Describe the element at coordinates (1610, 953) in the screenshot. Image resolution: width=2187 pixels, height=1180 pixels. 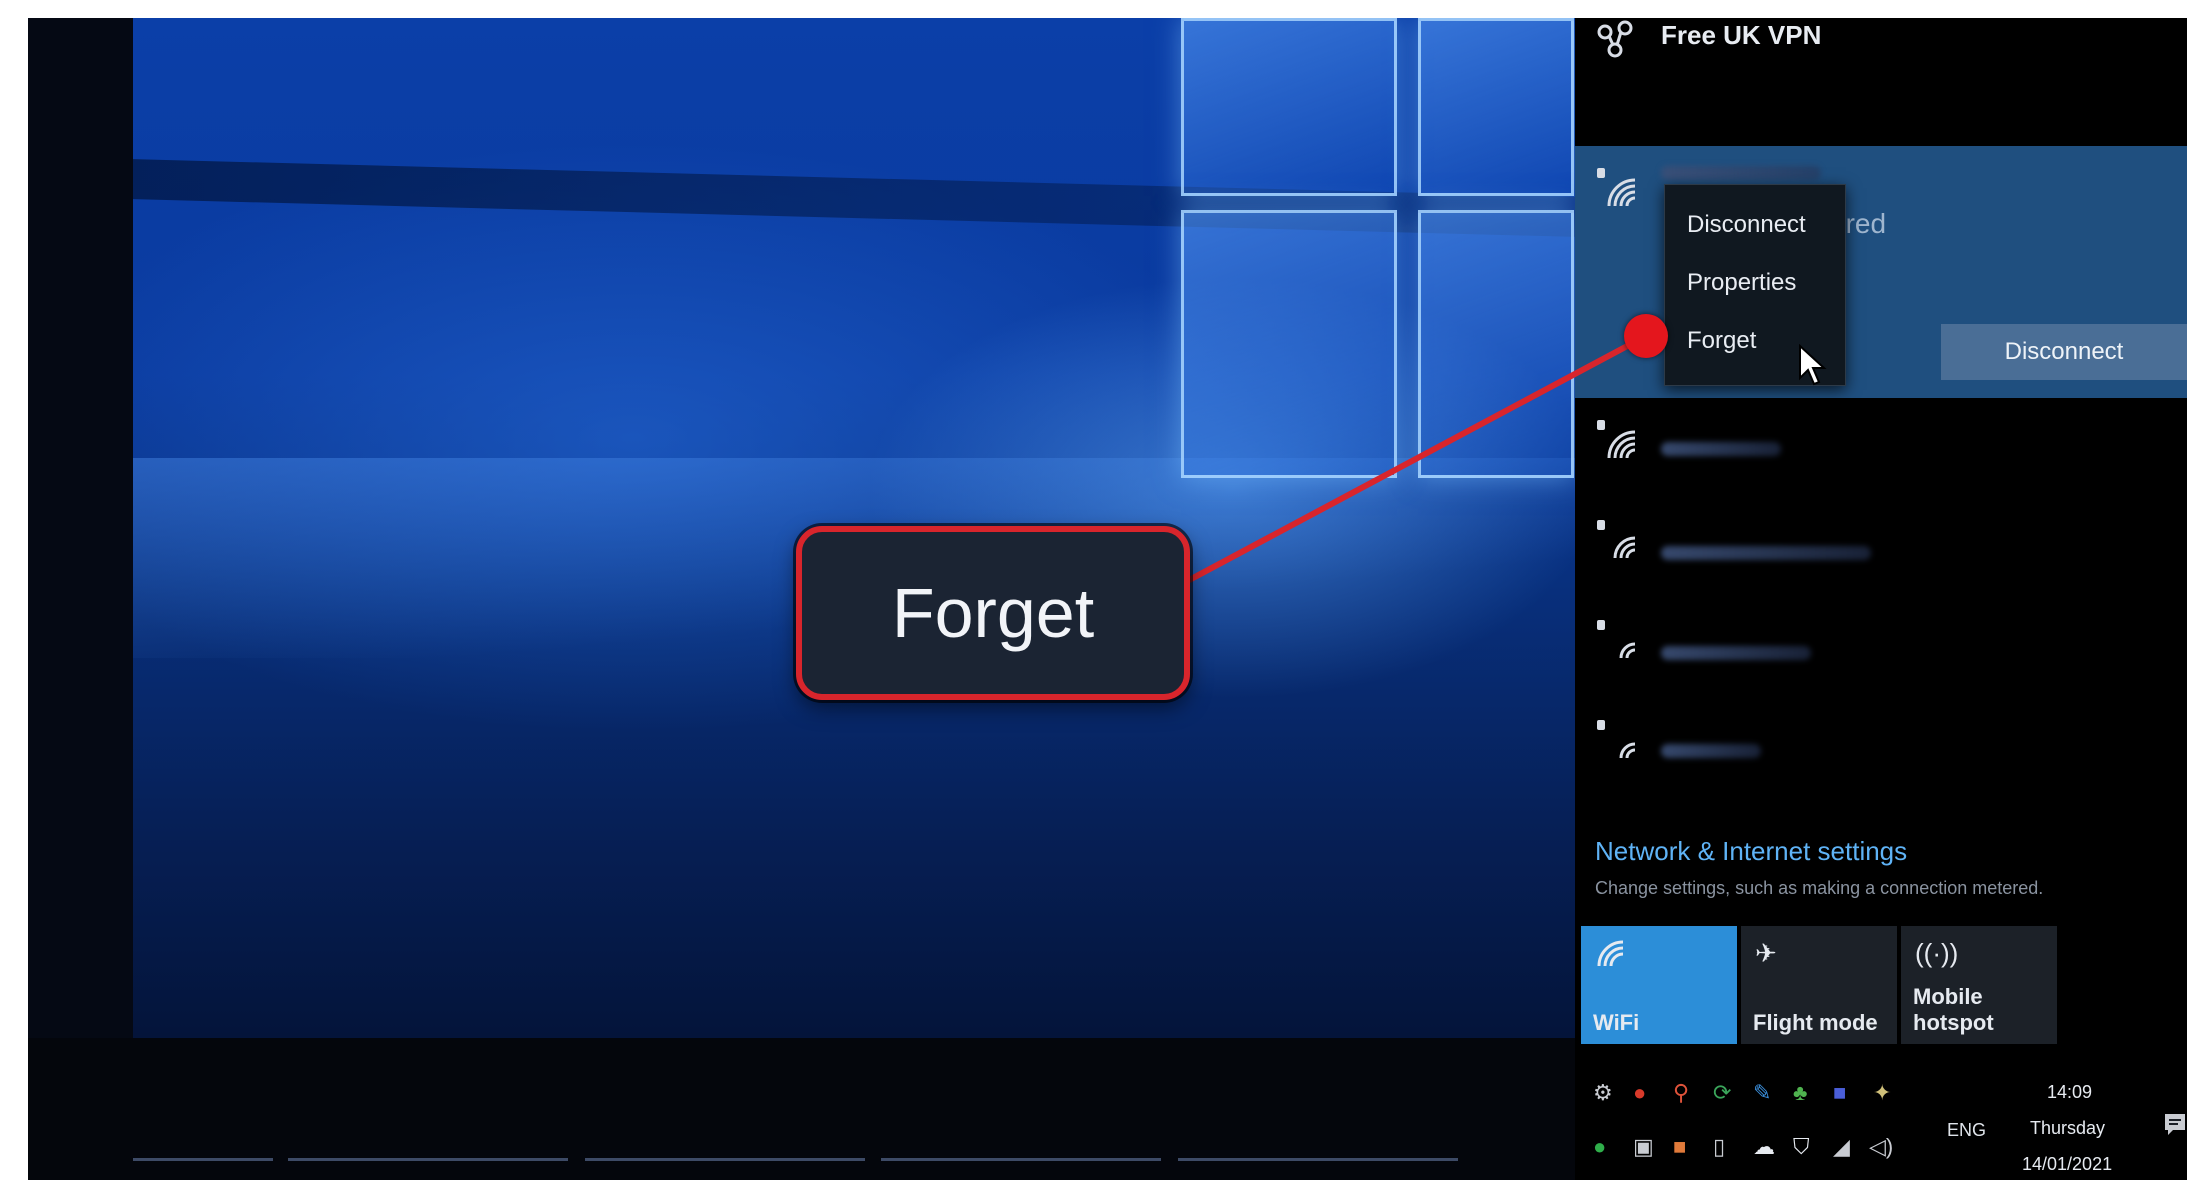
I see `wifi-icon` at that location.